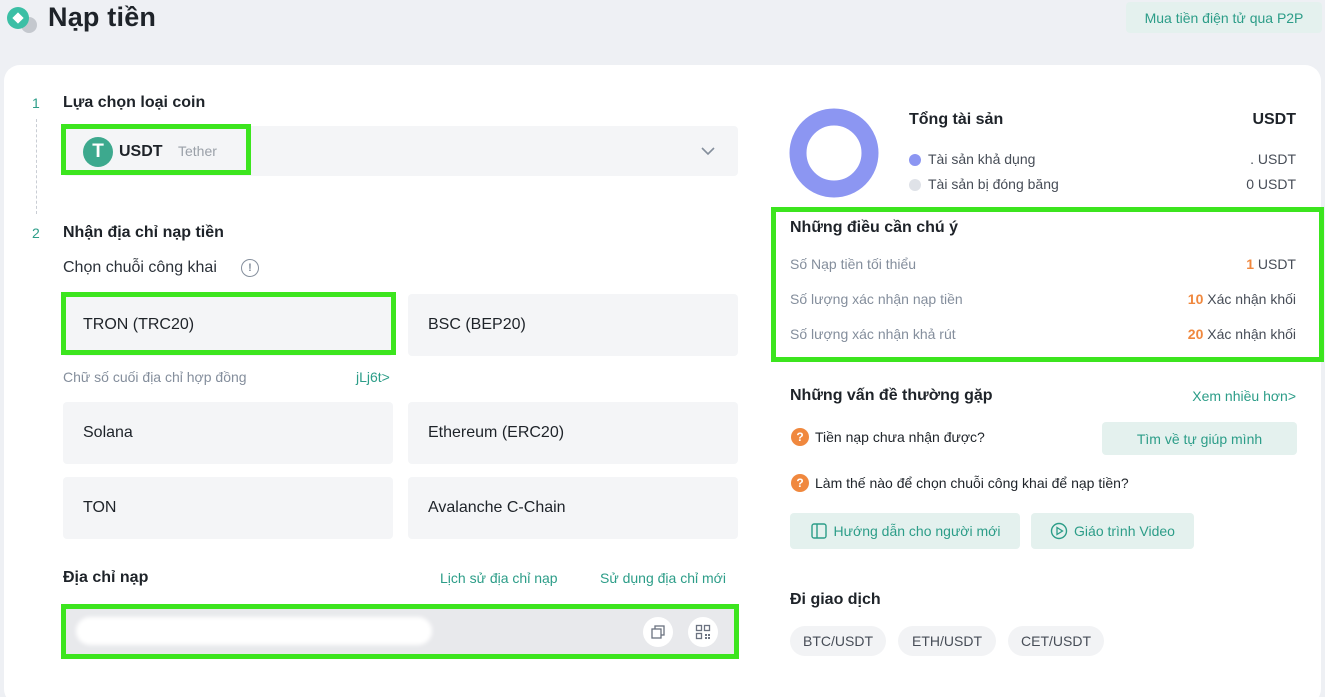  What do you see at coordinates (102, 17) in the screenshot?
I see `page-title: Nạp tiền` at bounding box center [102, 17].